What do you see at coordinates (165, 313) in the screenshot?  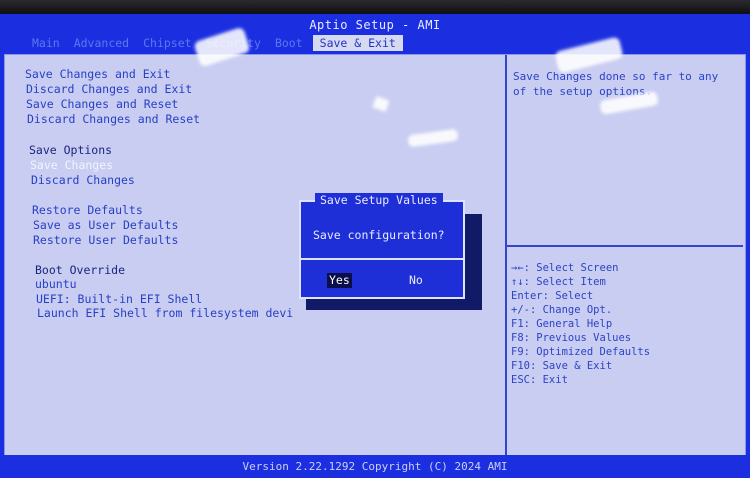 I see `menu-item-launch-efi-shell: Launch EFI Shell from filesystem devi` at bounding box center [165, 313].